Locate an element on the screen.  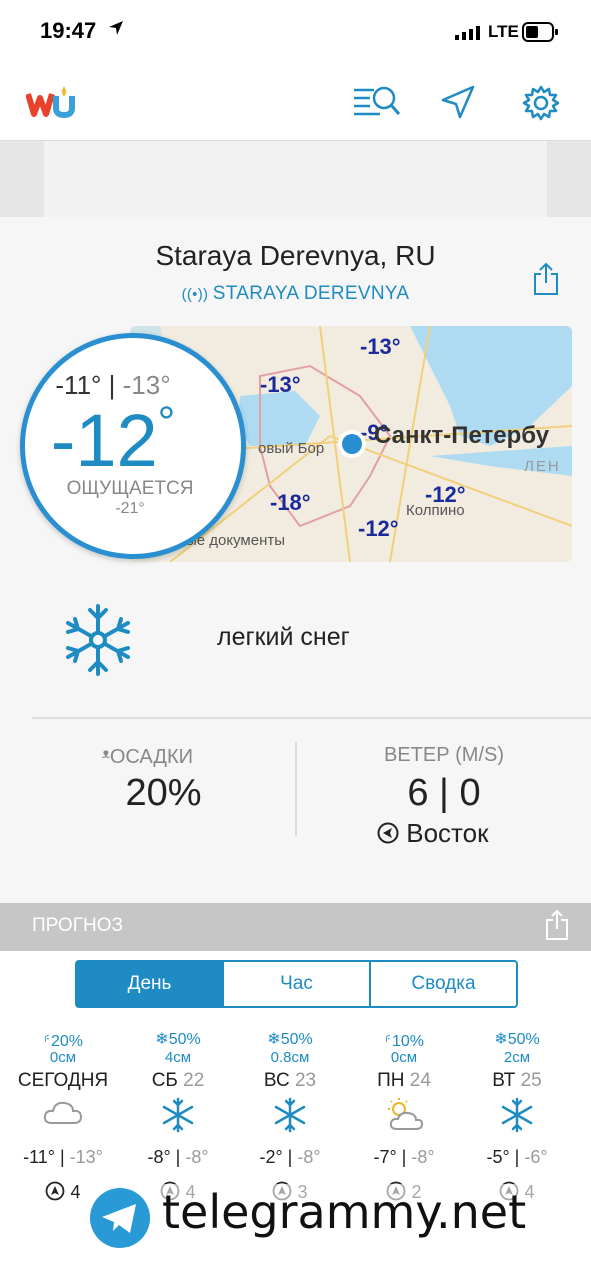
station-name: STARAYA DEREVNYA is located at coordinates (311, 293).